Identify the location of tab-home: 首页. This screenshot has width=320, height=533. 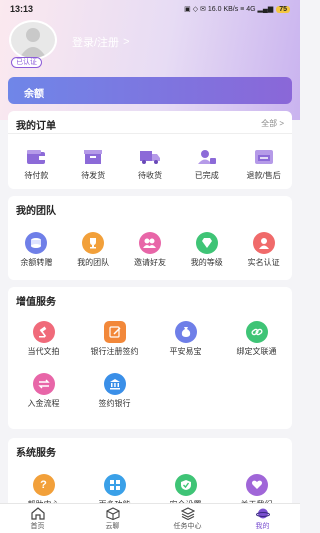
(37, 518).